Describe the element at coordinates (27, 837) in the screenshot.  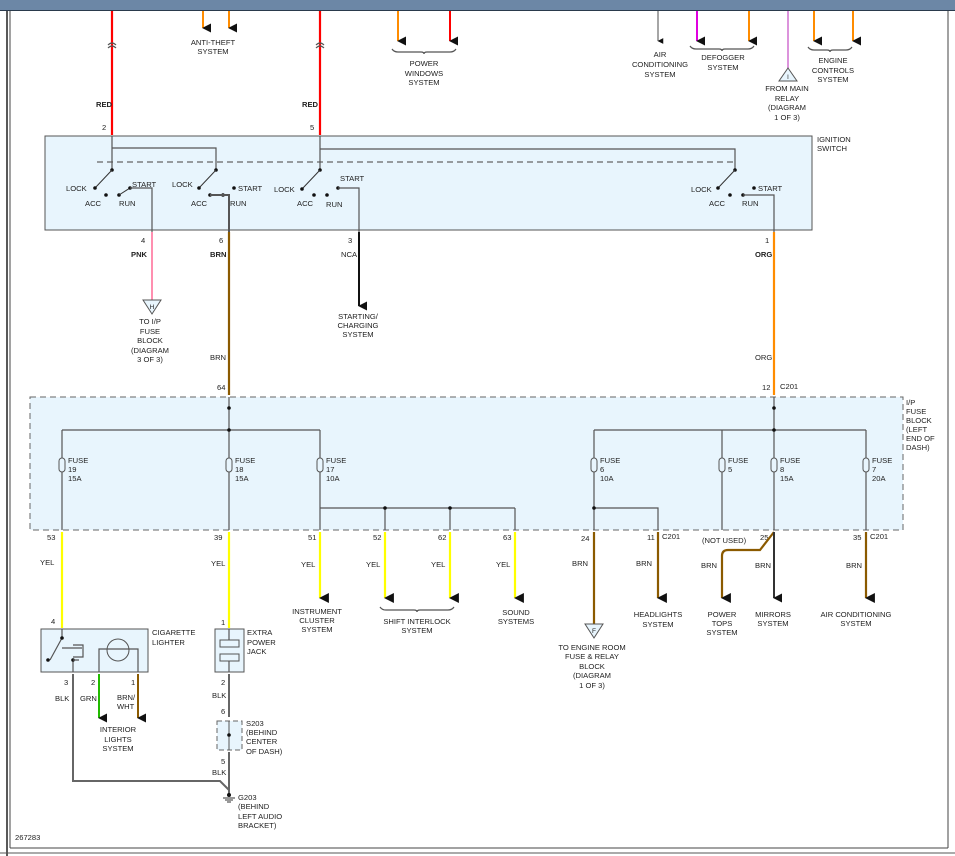
I see `diagram-id: 267283` at that location.